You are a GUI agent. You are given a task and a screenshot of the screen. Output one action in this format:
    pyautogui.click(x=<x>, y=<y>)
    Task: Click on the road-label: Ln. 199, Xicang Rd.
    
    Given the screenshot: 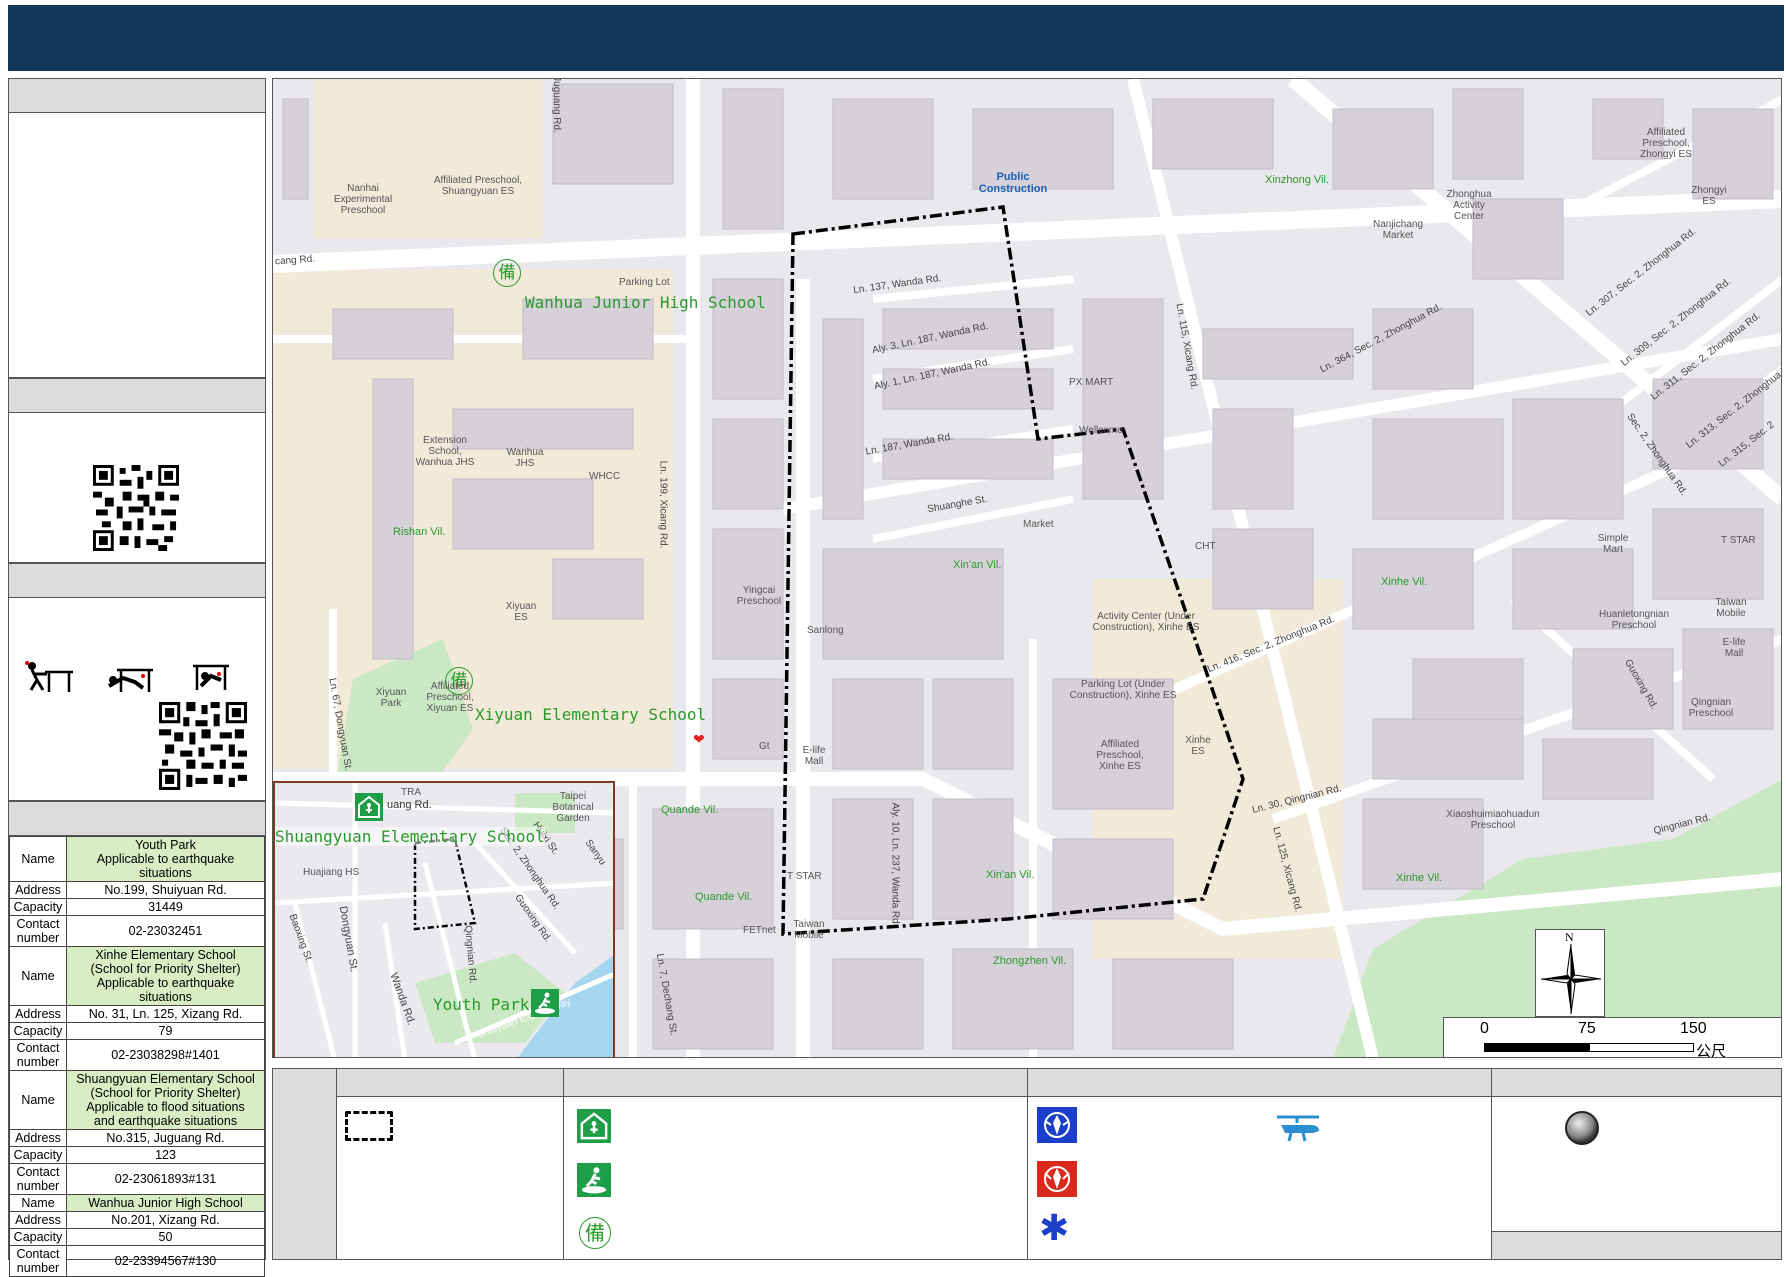 What is the action you would take?
    pyautogui.click(x=663, y=504)
    